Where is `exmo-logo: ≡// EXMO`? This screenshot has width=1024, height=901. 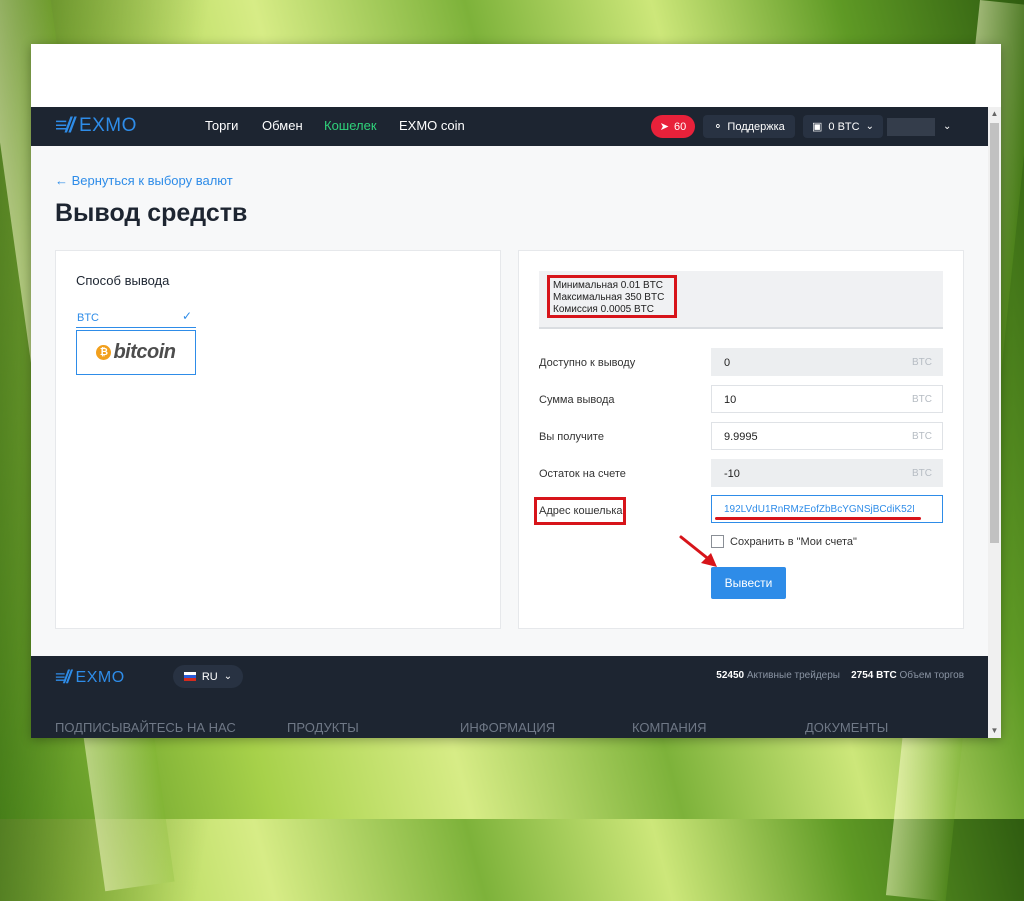
exmo-logo: ≡// EXMO is located at coordinates (96, 125).